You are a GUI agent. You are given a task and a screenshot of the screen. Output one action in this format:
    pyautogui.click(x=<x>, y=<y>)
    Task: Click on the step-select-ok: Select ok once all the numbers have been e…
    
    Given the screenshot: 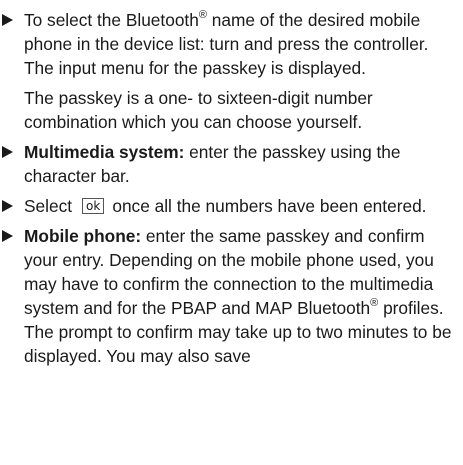 What is the action you would take?
    pyautogui.click(x=228, y=206)
    